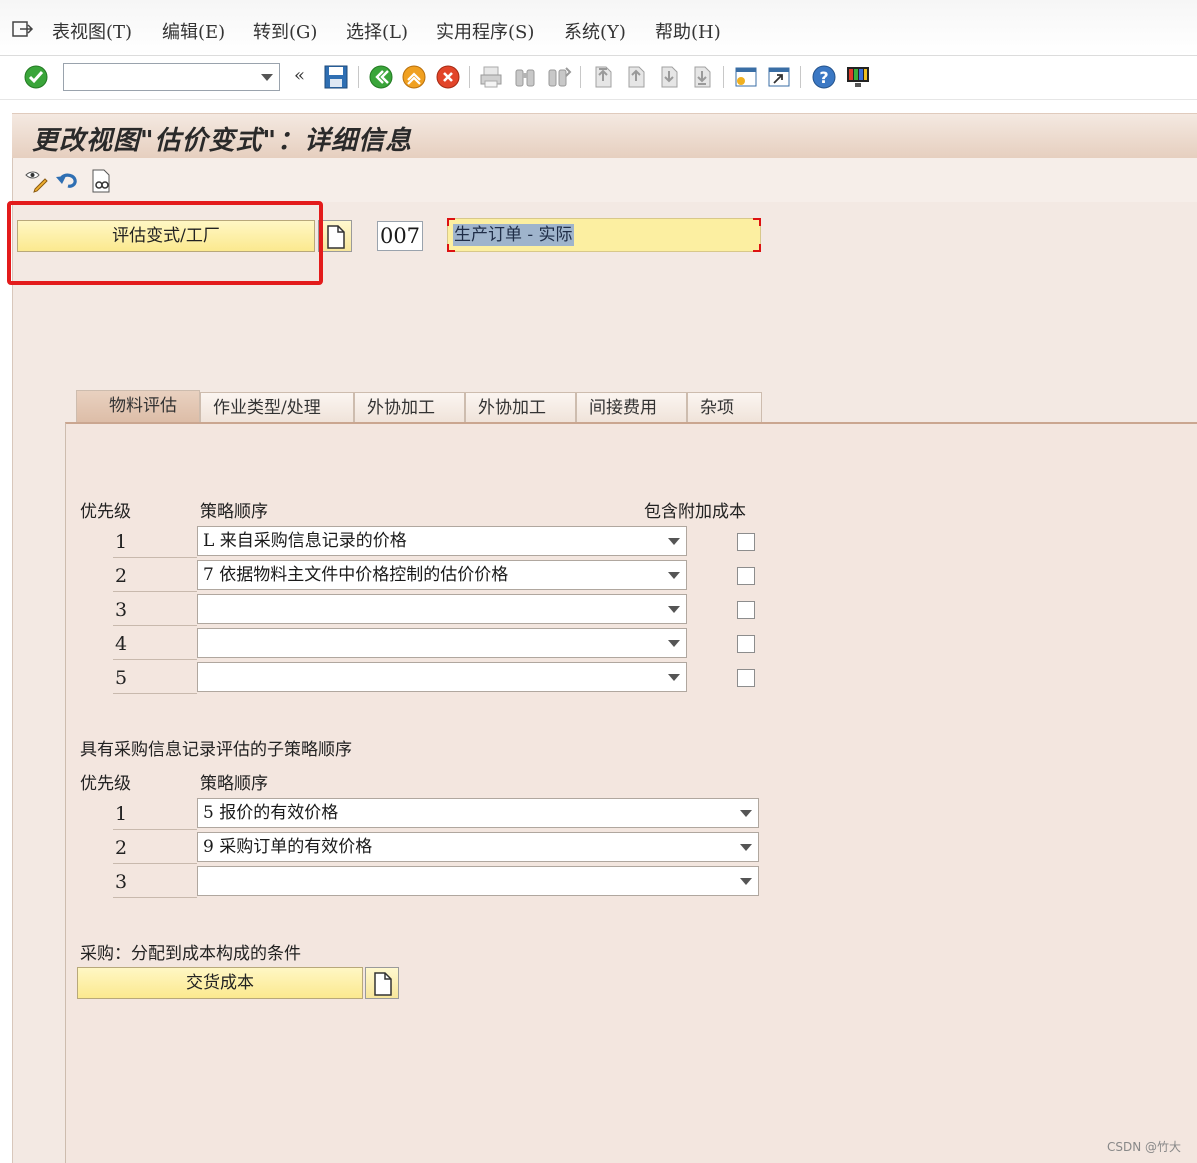 The height and width of the screenshot is (1163, 1197). Describe the element at coordinates (68, 180) in the screenshot. I see `undo-icon` at that location.